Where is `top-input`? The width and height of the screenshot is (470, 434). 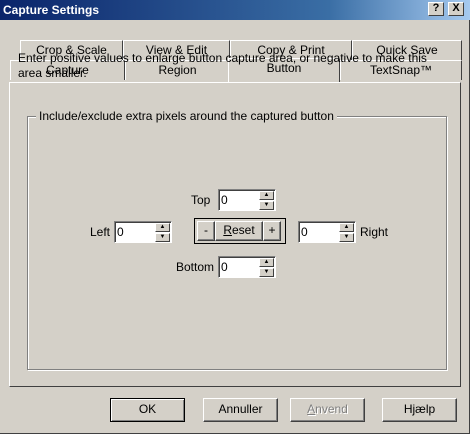 top-input is located at coordinates (239, 199).